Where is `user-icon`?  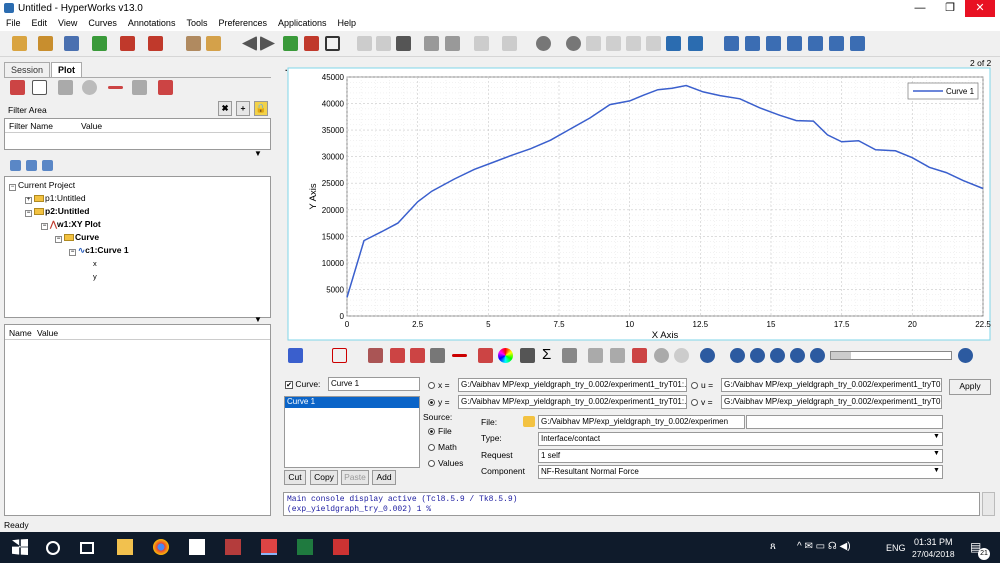
user-icon is located at coordinates (193, 43).